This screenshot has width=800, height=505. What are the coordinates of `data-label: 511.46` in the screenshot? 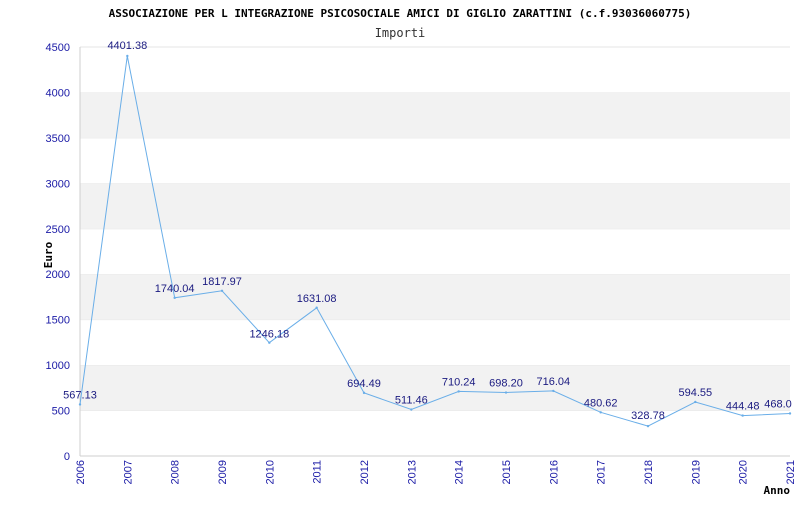 It's located at (411, 401).